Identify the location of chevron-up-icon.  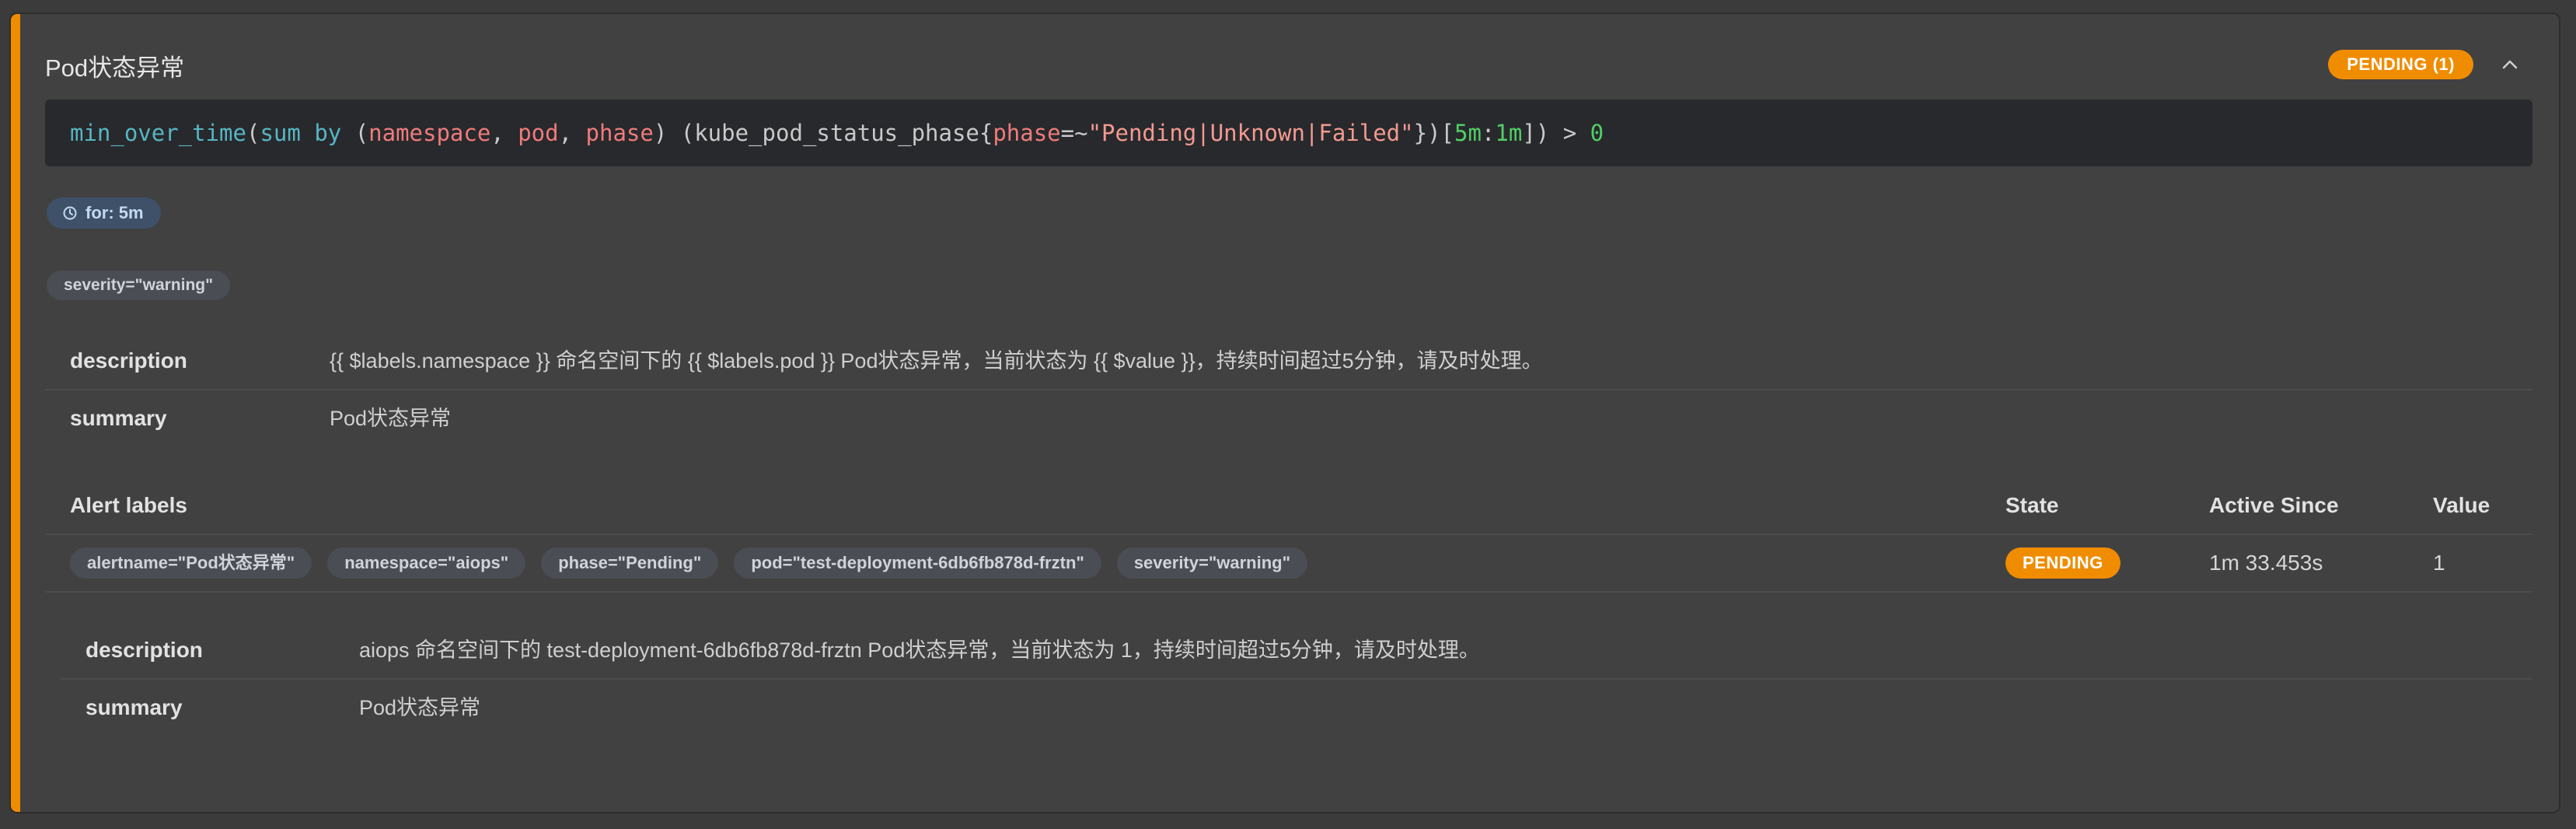
(2510, 64).